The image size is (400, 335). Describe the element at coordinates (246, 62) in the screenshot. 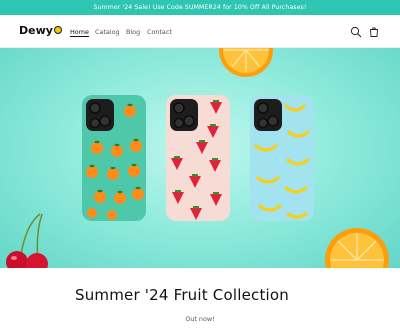

I see `orange-slice-top` at that location.